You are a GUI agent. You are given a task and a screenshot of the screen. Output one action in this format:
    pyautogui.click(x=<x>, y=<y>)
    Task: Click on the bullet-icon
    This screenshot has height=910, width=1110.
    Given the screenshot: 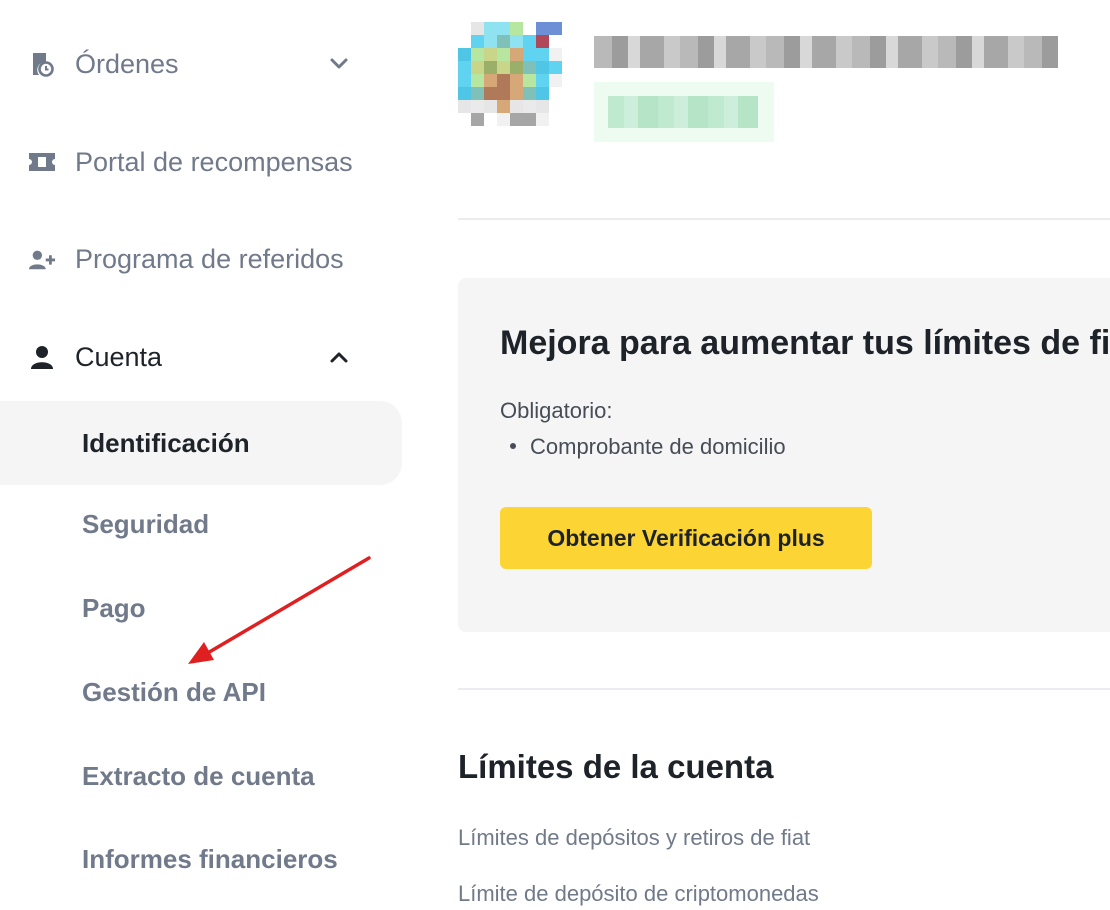 What is the action you would take?
    pyautogui.click(x=513, y=446)
    